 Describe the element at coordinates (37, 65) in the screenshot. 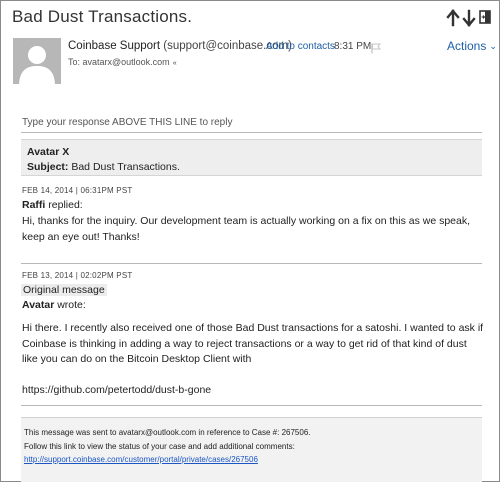

I see `person-silhouette-icon` at that location.